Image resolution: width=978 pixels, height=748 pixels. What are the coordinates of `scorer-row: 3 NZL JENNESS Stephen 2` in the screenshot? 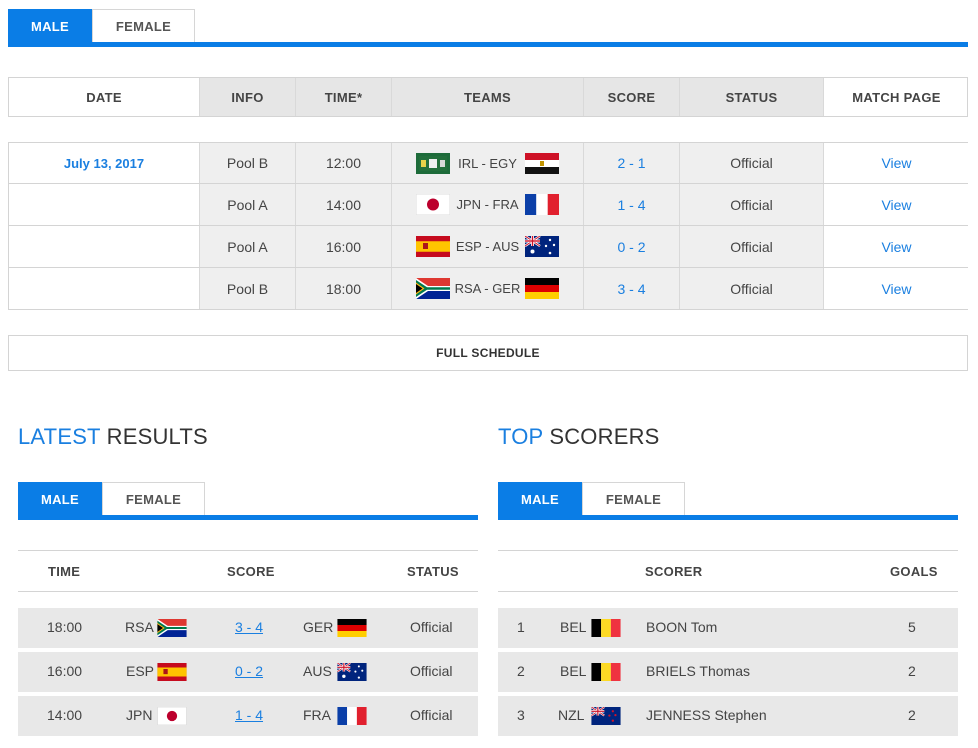 It's located at (728, 716).